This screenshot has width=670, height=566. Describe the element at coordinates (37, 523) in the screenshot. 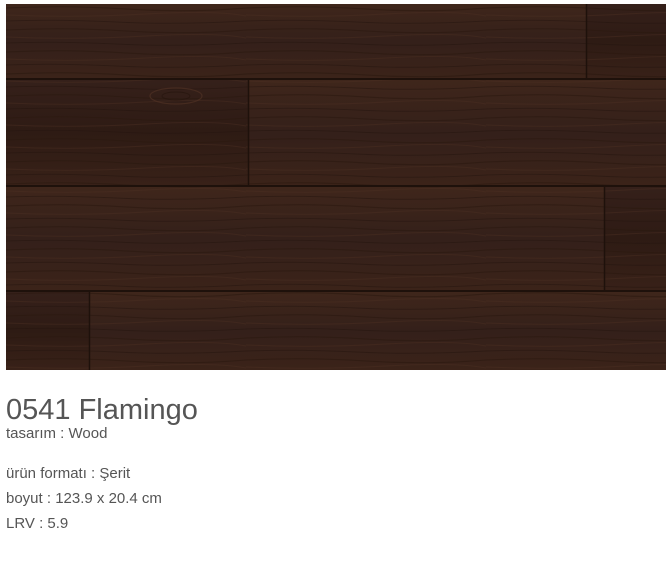

I see `spec-lrv: LRV : 5.9` at that location.